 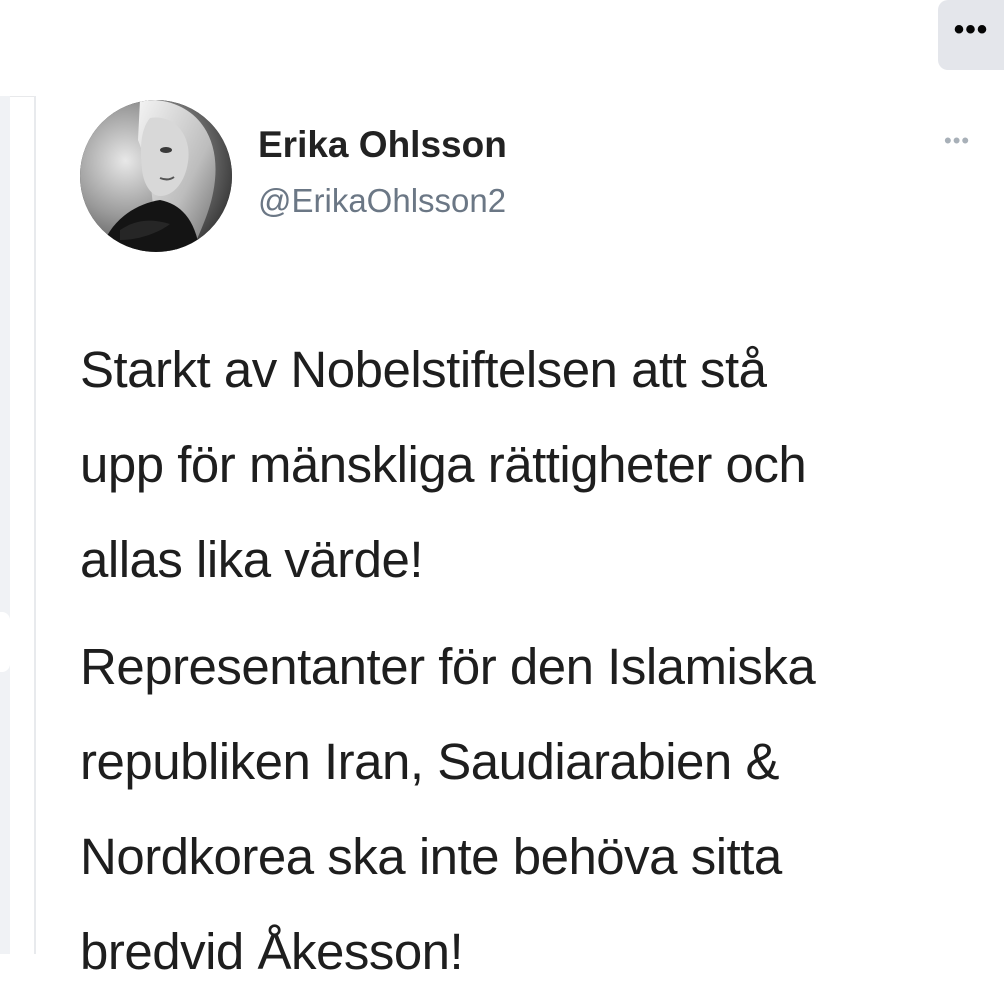 I want to click on tweet-more-icon: •••, so click(x=957, y=141).